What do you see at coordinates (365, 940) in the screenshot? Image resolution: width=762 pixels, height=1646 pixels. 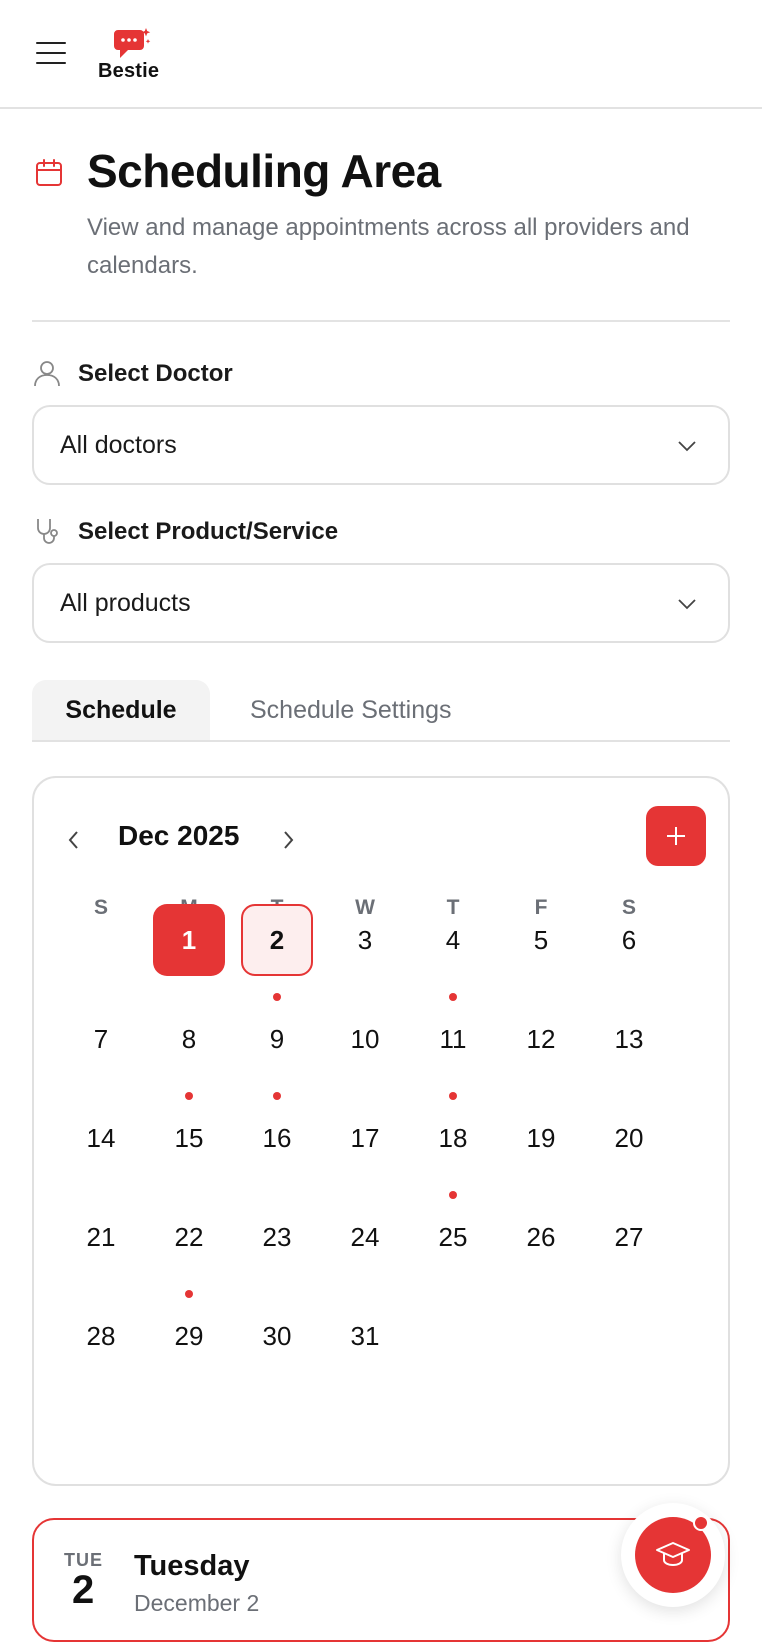 I see `calendar-day: 3` at bounding box center [365, 940].